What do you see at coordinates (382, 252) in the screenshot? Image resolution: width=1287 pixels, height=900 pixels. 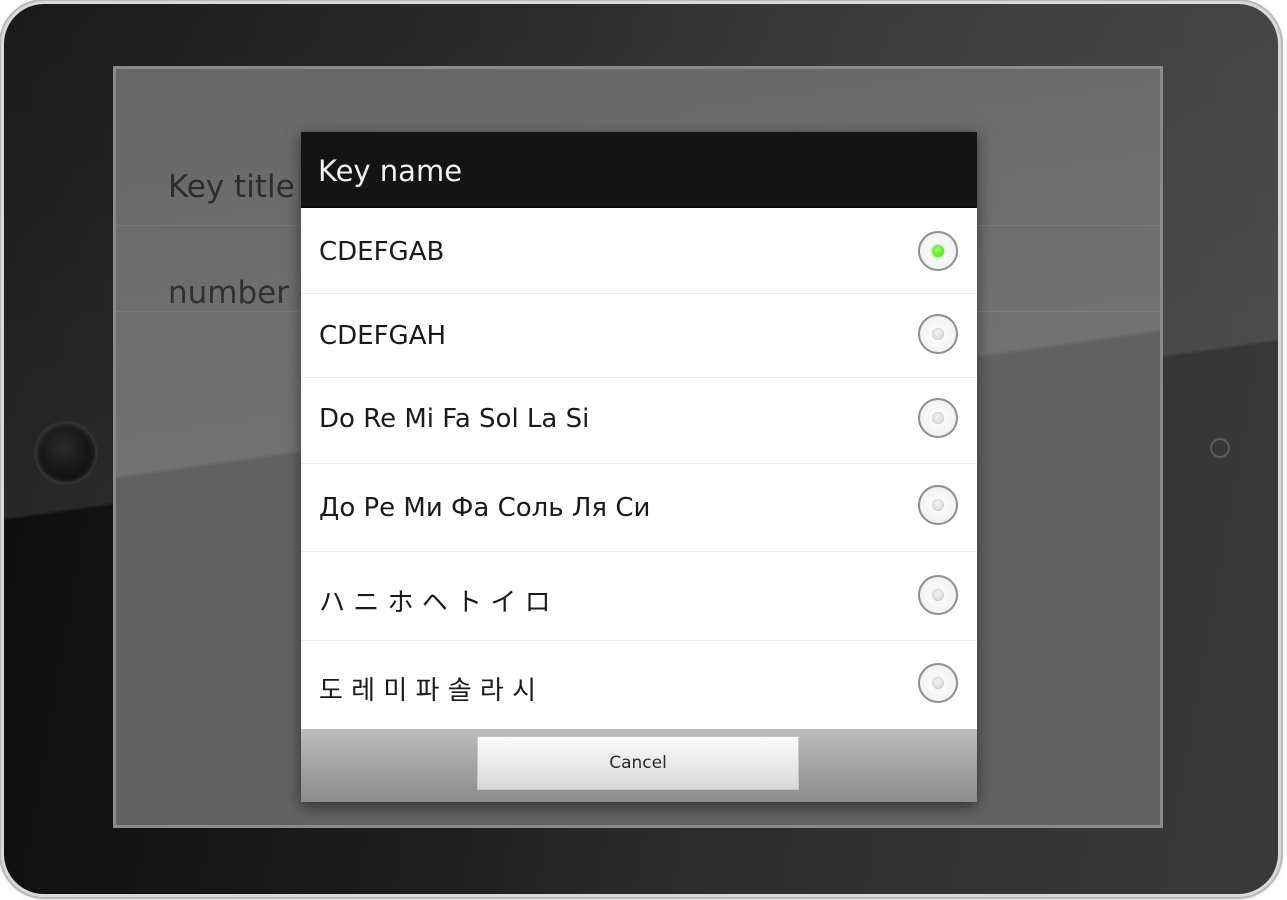 I see `option-label: CDEFGAB` at bounding box center [382, 252].